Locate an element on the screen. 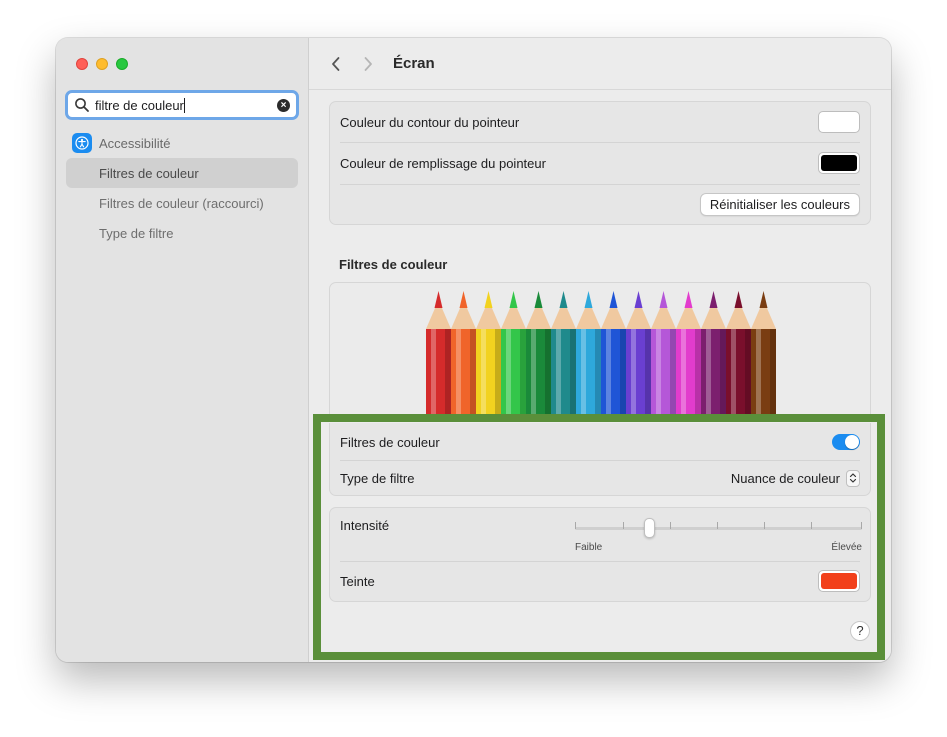 The height and width of the screenshot is (737, 947). pencils-image is located at coordinates (601, 356).